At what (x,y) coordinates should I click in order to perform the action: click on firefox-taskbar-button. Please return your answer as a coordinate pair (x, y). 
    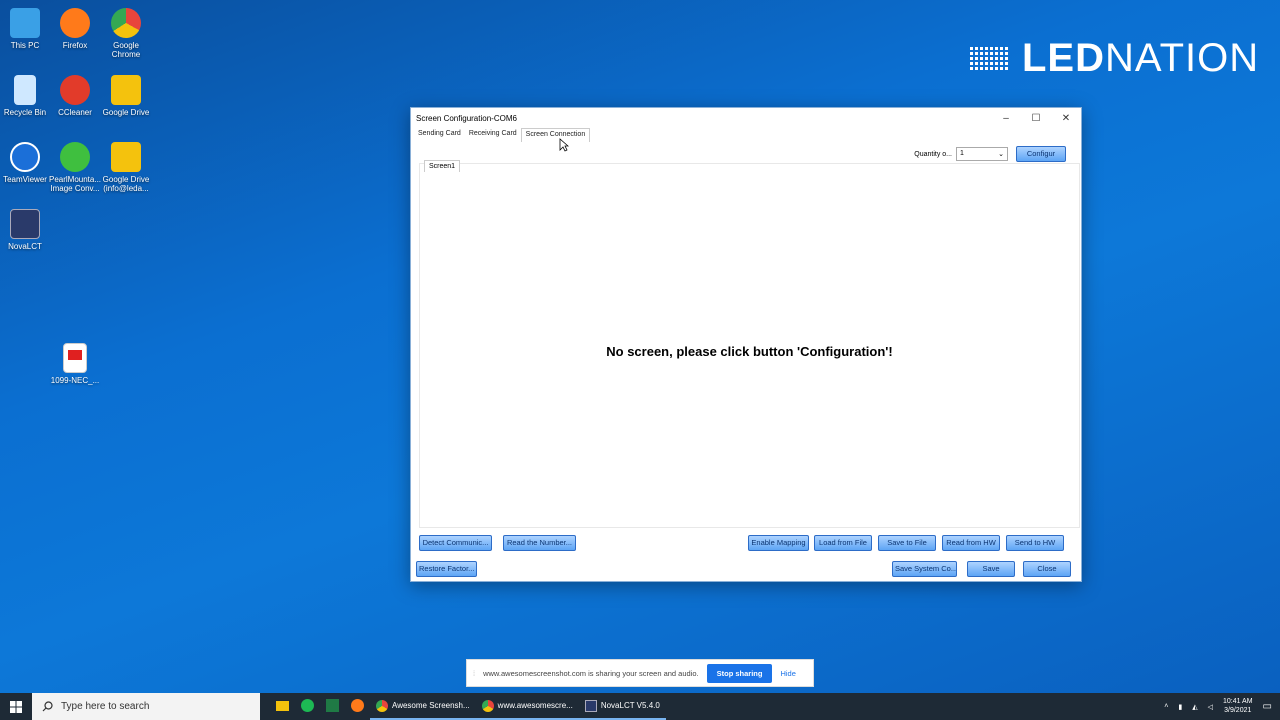
    Looking at the image, I should click on (357, 706).